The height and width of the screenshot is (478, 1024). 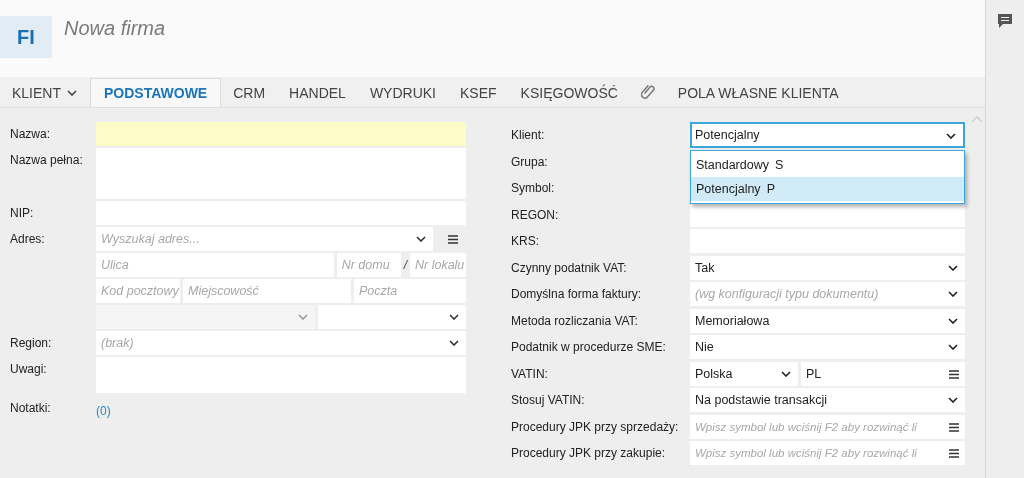 What do you see at coordinates (28, 239) in the screenshot?
I see `field-label: Adres:` at bounding box center [28, 239].